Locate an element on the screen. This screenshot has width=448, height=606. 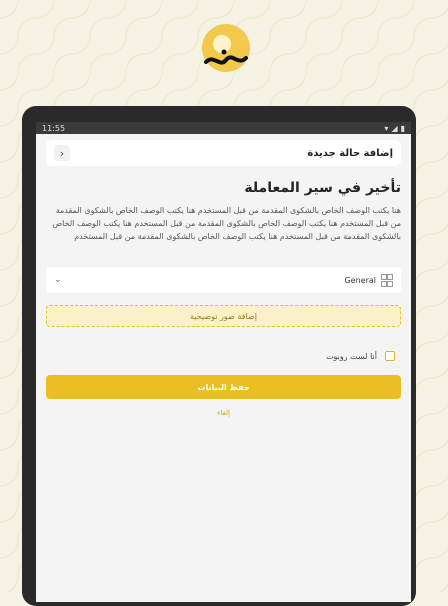
back-button: ‹ is located at coordinates (62, 153).